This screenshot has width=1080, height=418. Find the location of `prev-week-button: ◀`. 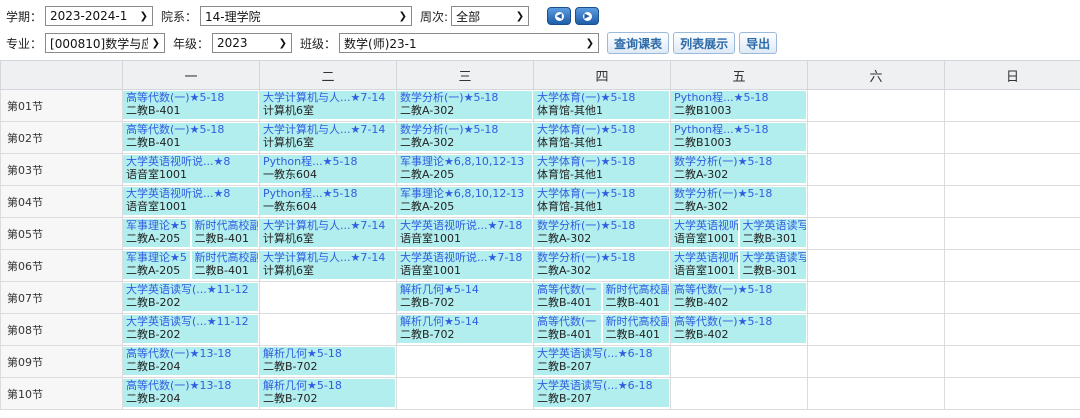

prev-week-button: ◀ is located at coordinates (559, 16).